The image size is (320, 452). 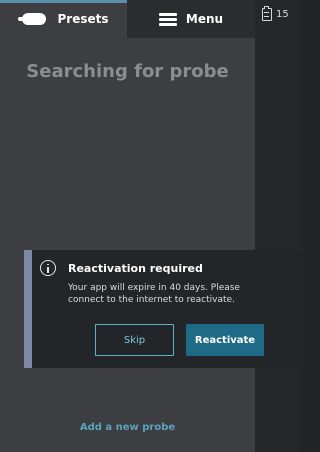 What do you see at coordinates (127, 427) in the screenshot?
I see `add-probe-link: Add a new probe` at bounding box center [127, 427].